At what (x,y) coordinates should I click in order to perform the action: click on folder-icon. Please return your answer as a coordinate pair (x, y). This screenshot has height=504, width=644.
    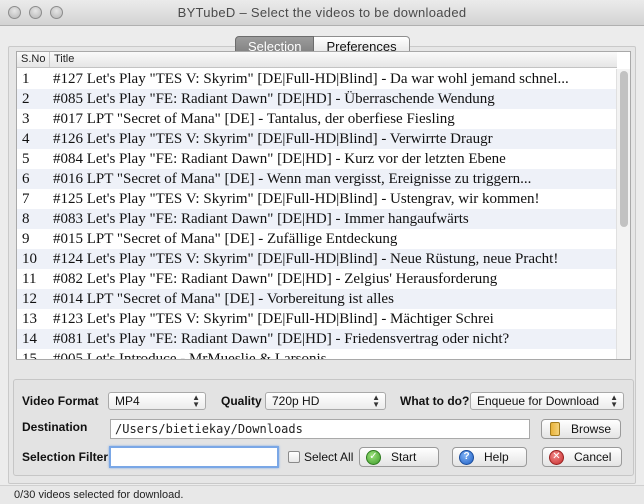
    Looking at the image, I should click on (555, 429).